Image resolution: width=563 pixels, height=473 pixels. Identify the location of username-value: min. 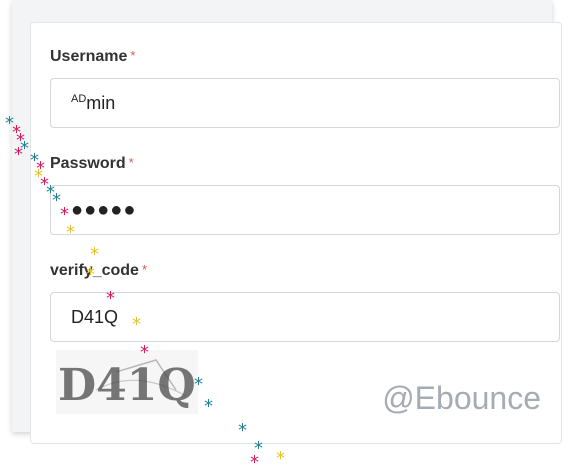
(101, 102).